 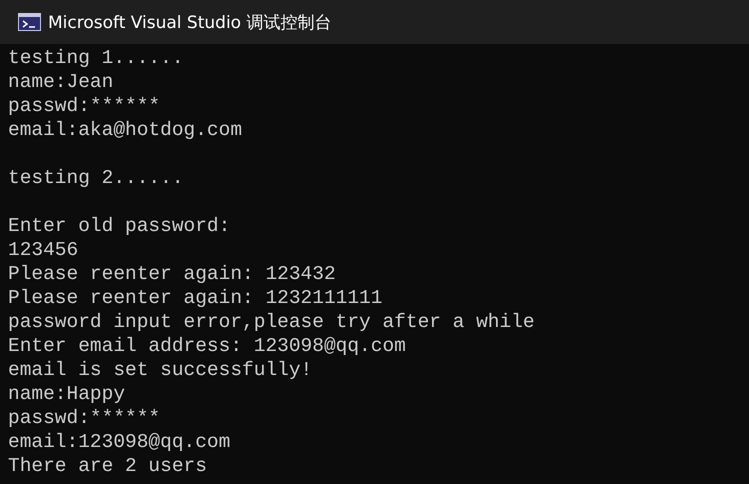 I want to click on console-line: name:Happy, so click(x=67, y=394).